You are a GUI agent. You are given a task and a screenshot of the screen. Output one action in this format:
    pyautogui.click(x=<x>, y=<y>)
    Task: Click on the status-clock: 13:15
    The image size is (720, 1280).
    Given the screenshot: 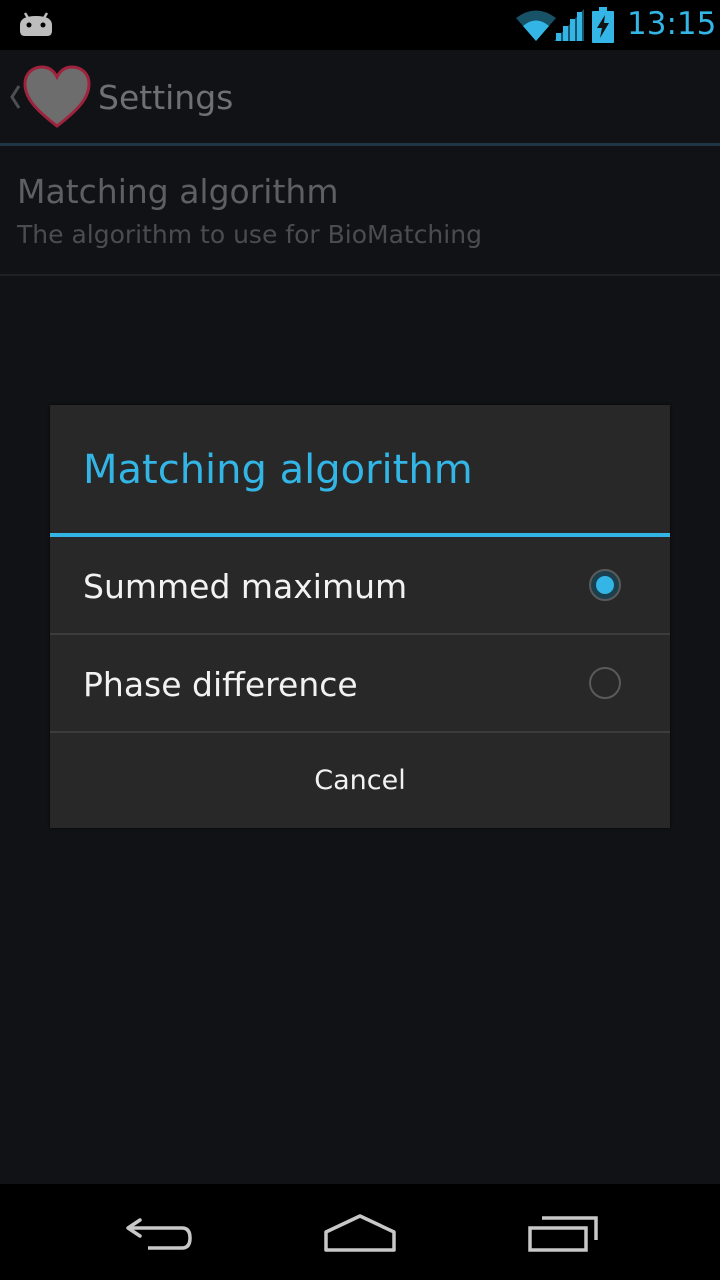 What is the action you would take?
    pyautogui.click(x=672, y=24)
    